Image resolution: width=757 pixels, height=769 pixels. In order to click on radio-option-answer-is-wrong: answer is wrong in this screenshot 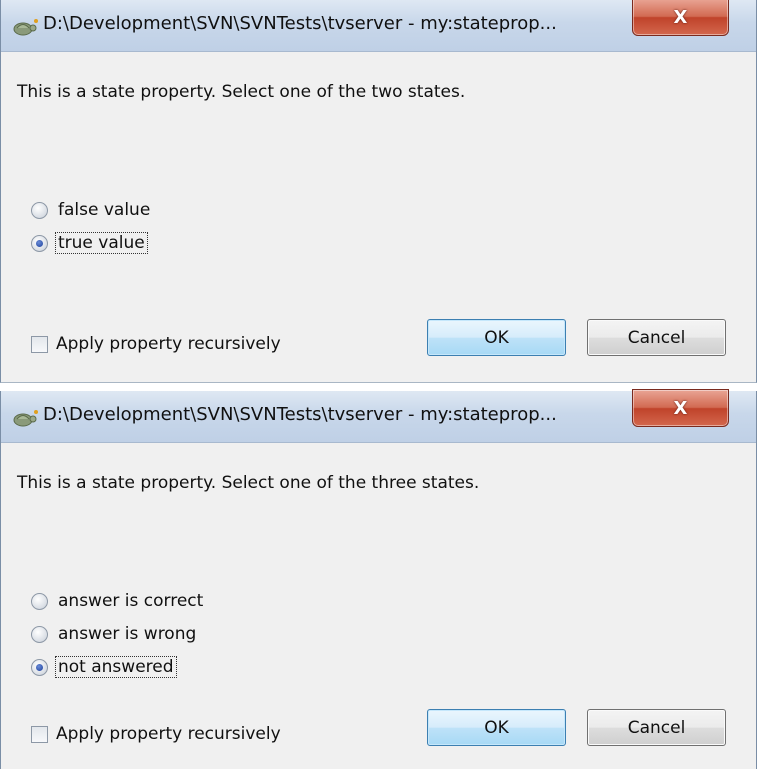, I will do `click(114, 634)`.